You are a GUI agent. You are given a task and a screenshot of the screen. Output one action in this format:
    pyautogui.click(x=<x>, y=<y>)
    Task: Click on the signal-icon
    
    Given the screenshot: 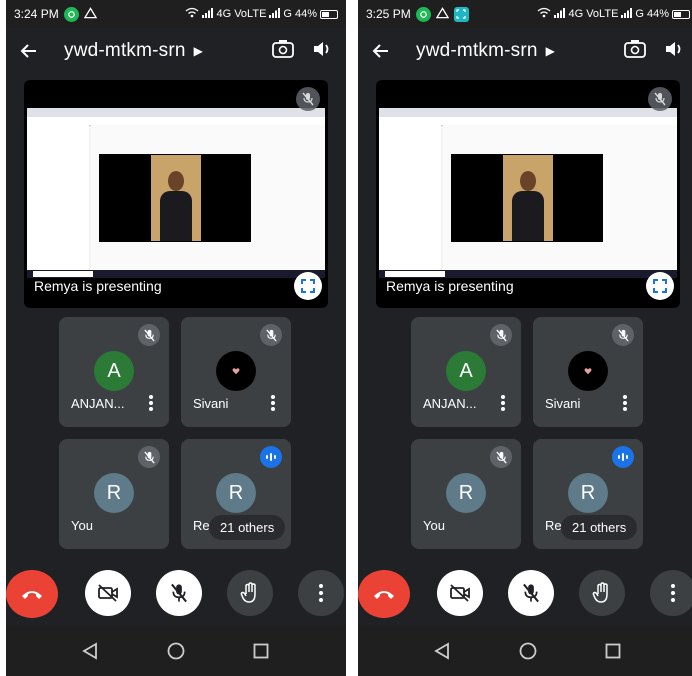 What is the action you would take?
    pyautogui.click(x=560, y=14)
    